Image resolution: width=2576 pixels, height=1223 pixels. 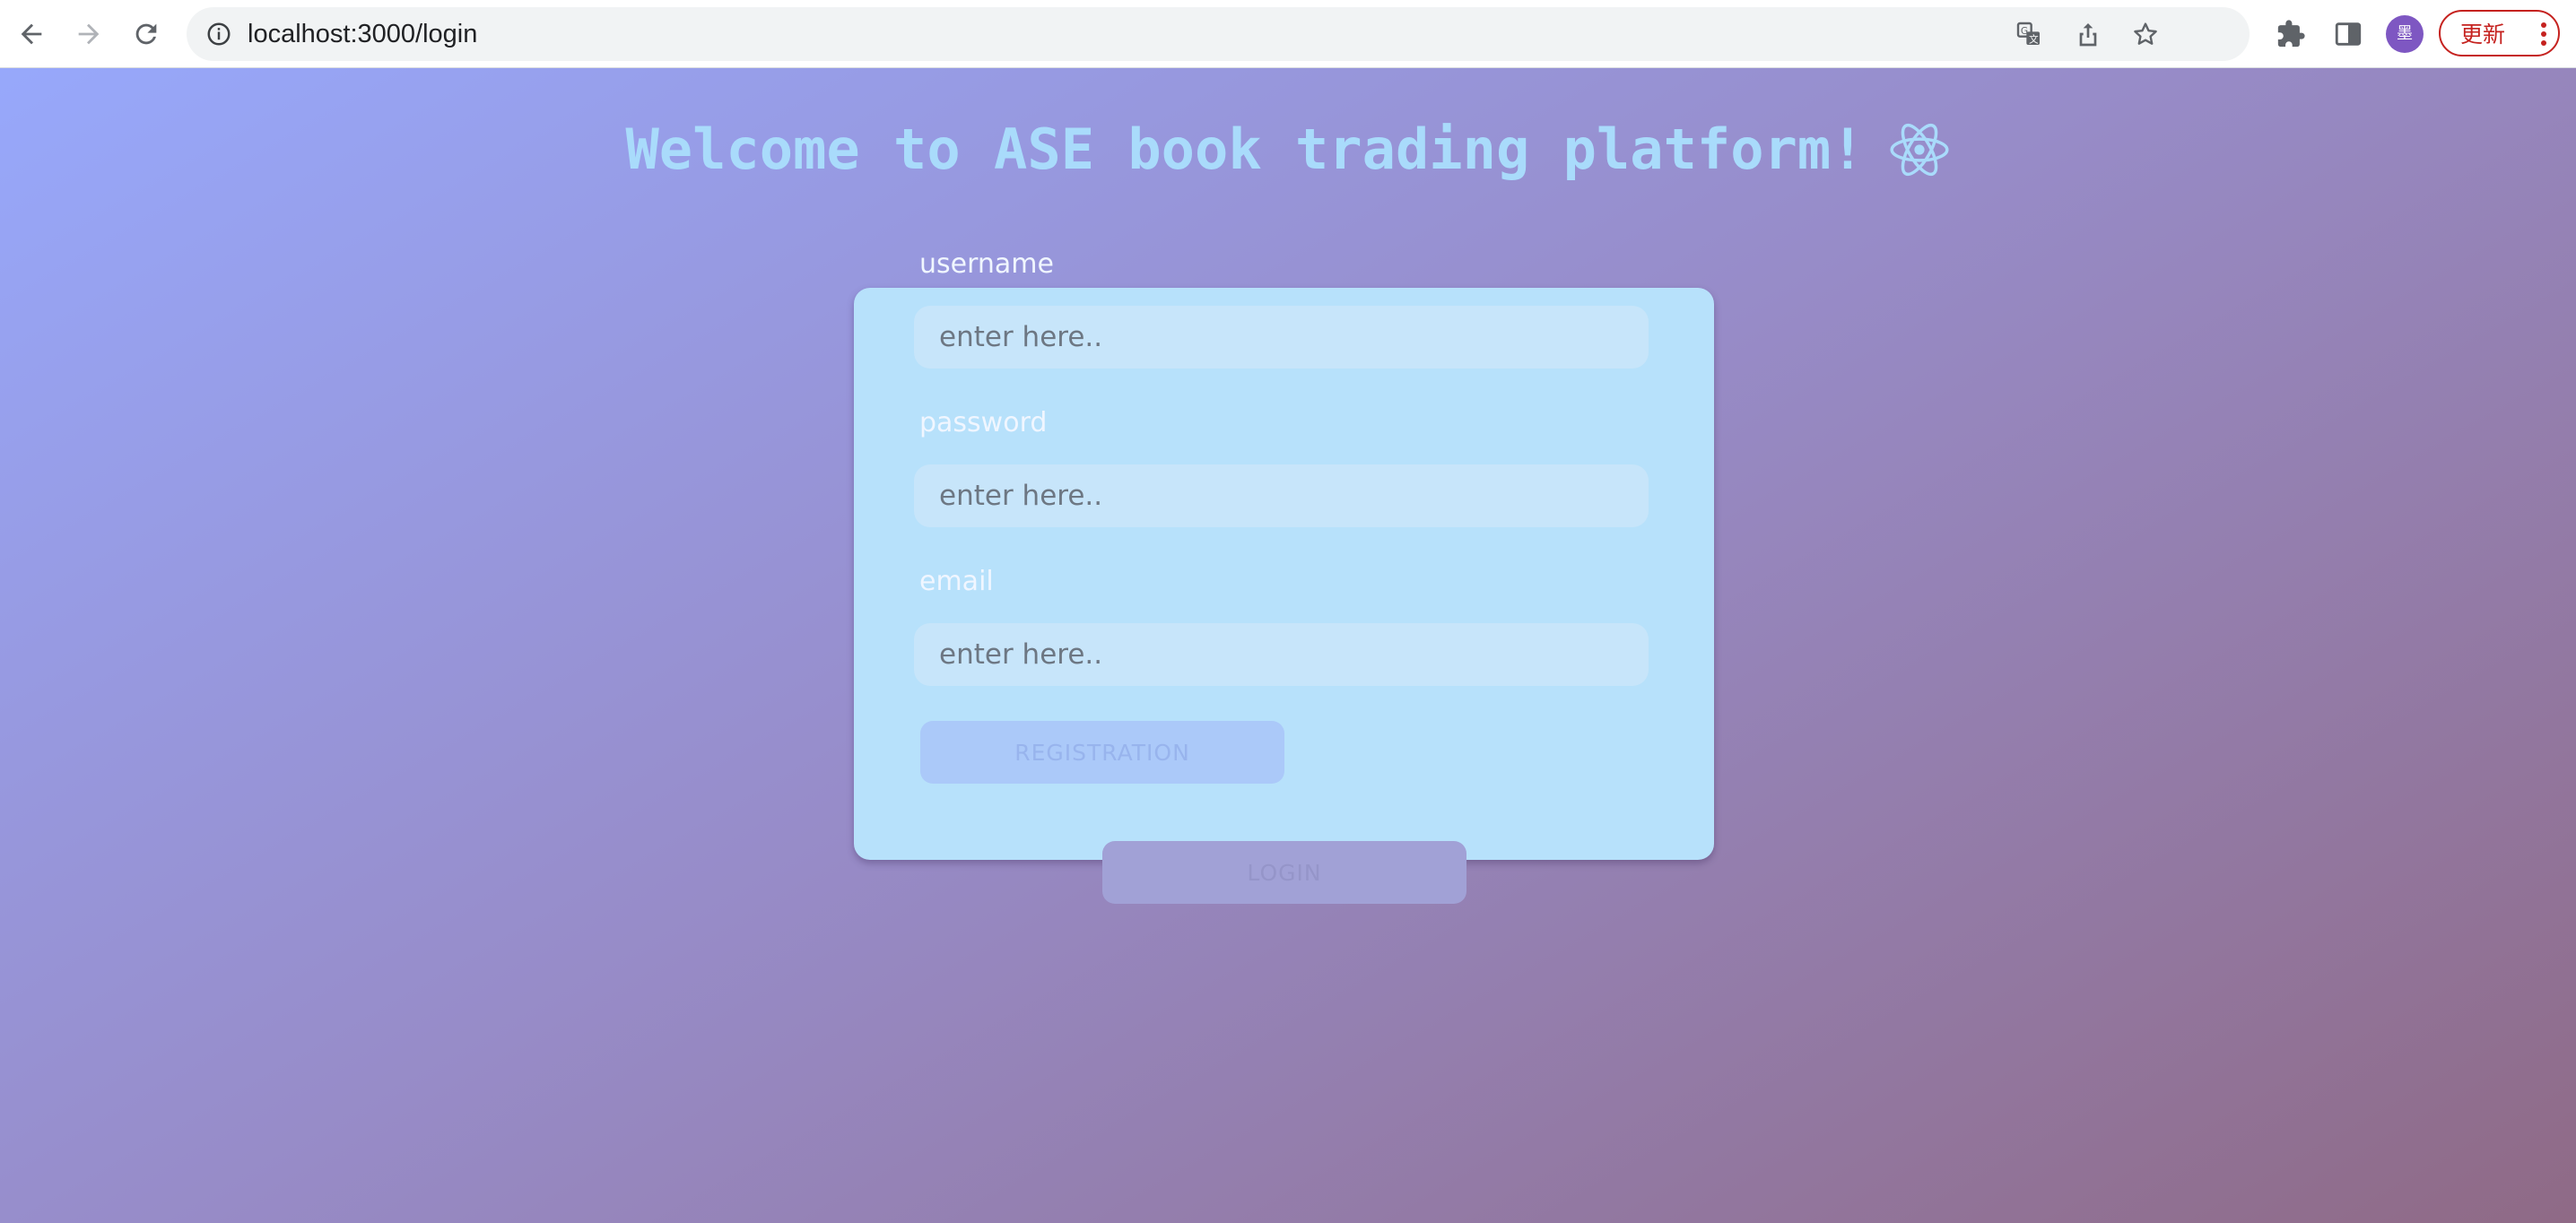 What do you see at coordinates (362, 34) in the screenshot?
I see `url-text: localhost:3000/login` at bounding box center [362, 34].